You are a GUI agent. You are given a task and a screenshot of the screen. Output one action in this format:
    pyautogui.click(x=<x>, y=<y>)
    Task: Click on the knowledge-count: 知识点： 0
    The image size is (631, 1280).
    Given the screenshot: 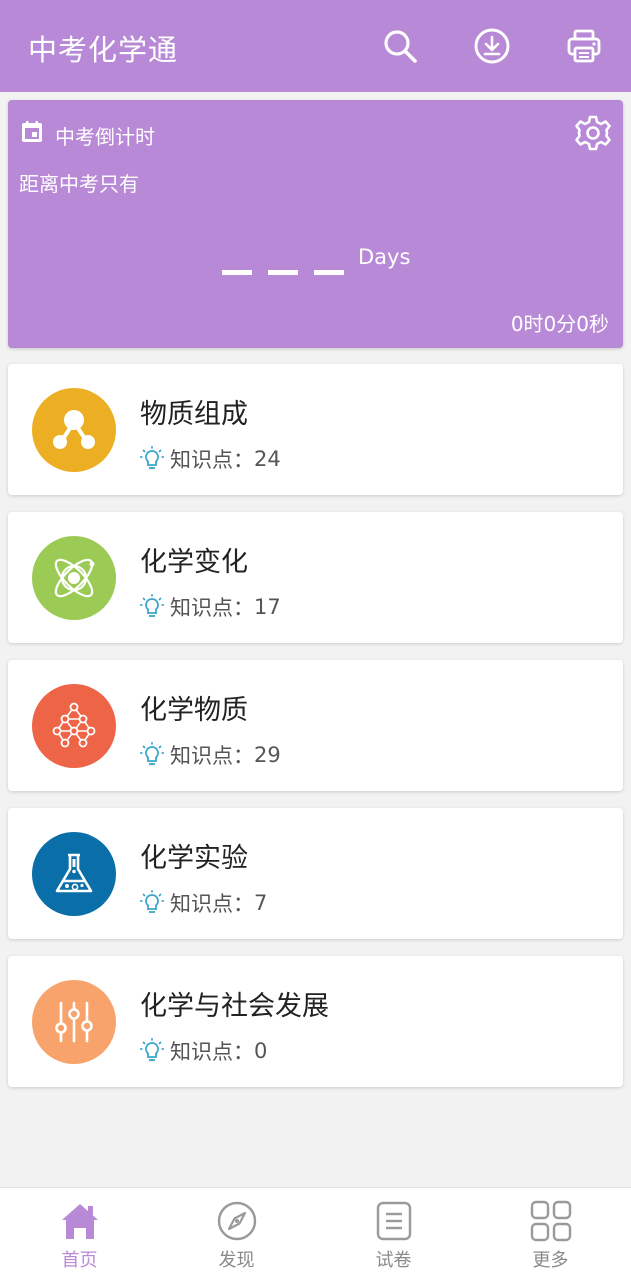 What is the action you would take?
    pyautogui.click(x=203, y=1051)
    